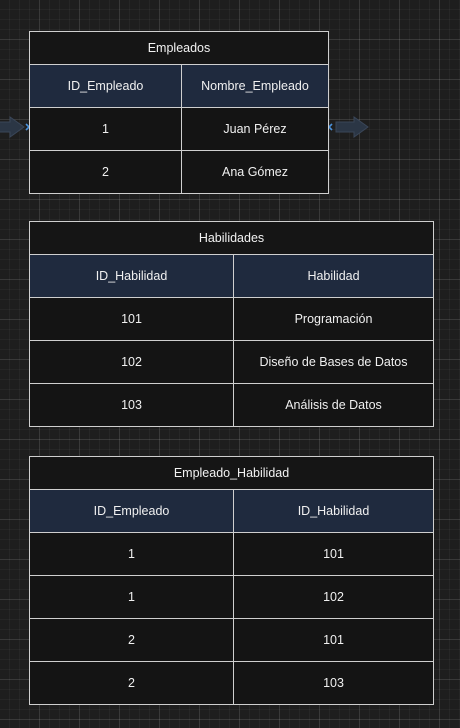 The width and height of the screenshot is (460, 728). What do you see at coordinates (254, 172) in the screenshot?
I see `table-cell: Ana Gómez` at bounding box center [254, 172].